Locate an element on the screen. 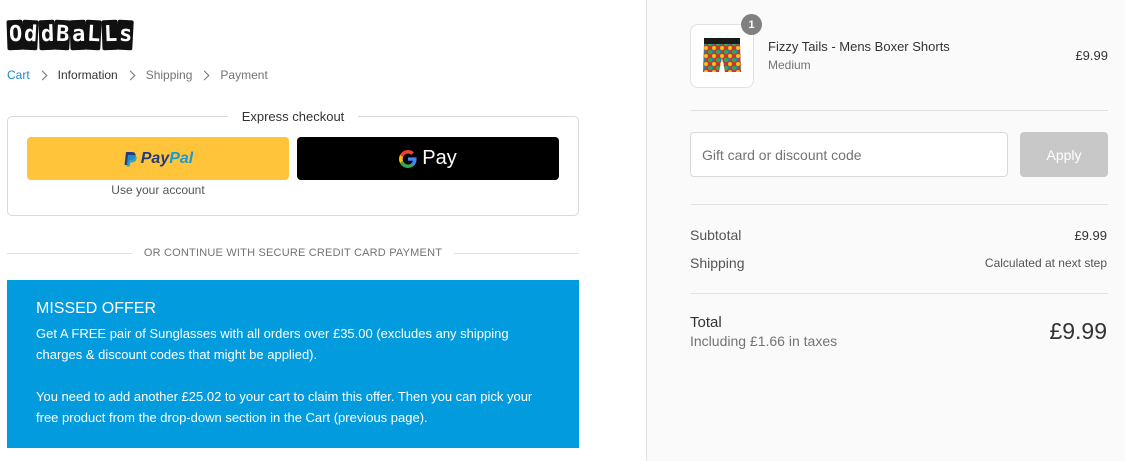 The image size is (1125, 461). product-thumbnail is located at coordinates (722, 56).